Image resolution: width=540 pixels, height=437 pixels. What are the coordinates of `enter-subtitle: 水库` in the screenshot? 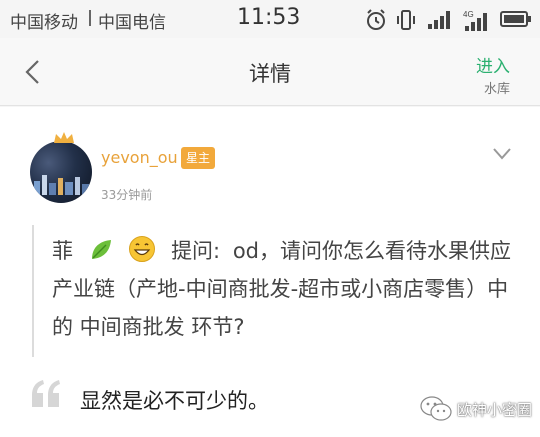 It's located at (496, 89).